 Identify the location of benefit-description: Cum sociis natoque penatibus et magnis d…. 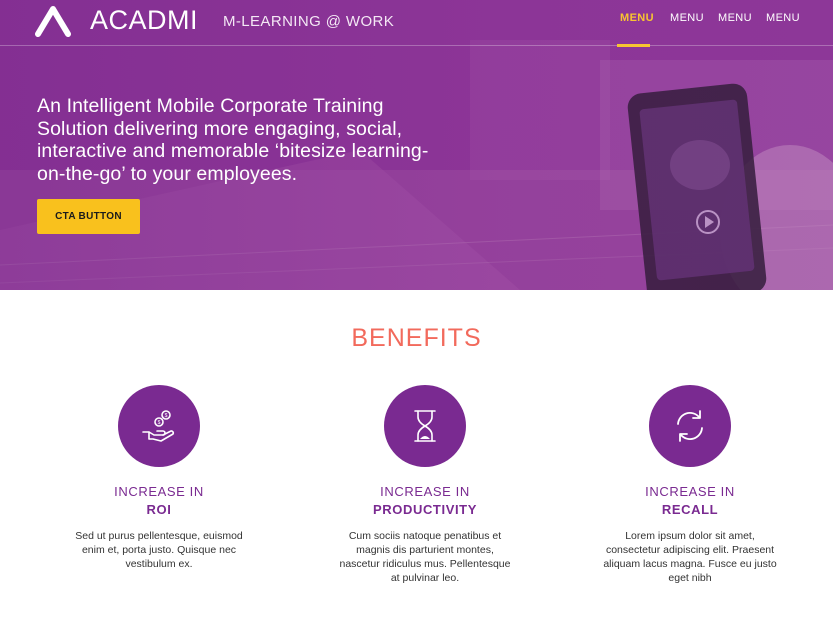
(425, 557).